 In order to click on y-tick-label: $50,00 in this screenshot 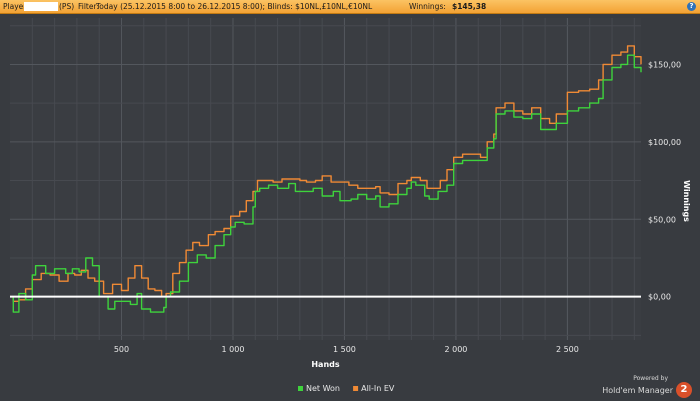, I will do `click(662, 219)`.